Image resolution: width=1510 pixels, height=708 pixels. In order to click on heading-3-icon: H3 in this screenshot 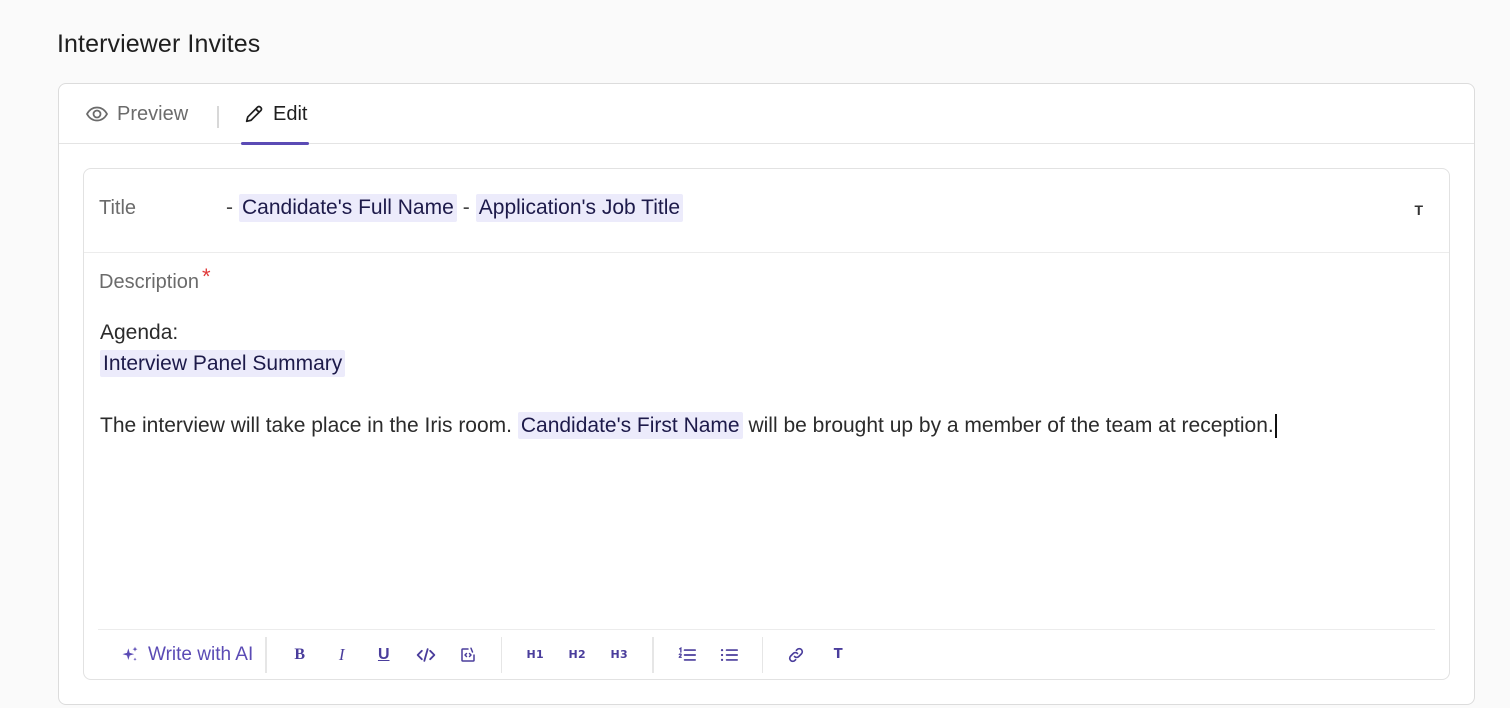, I will do `click(619, 654)`.